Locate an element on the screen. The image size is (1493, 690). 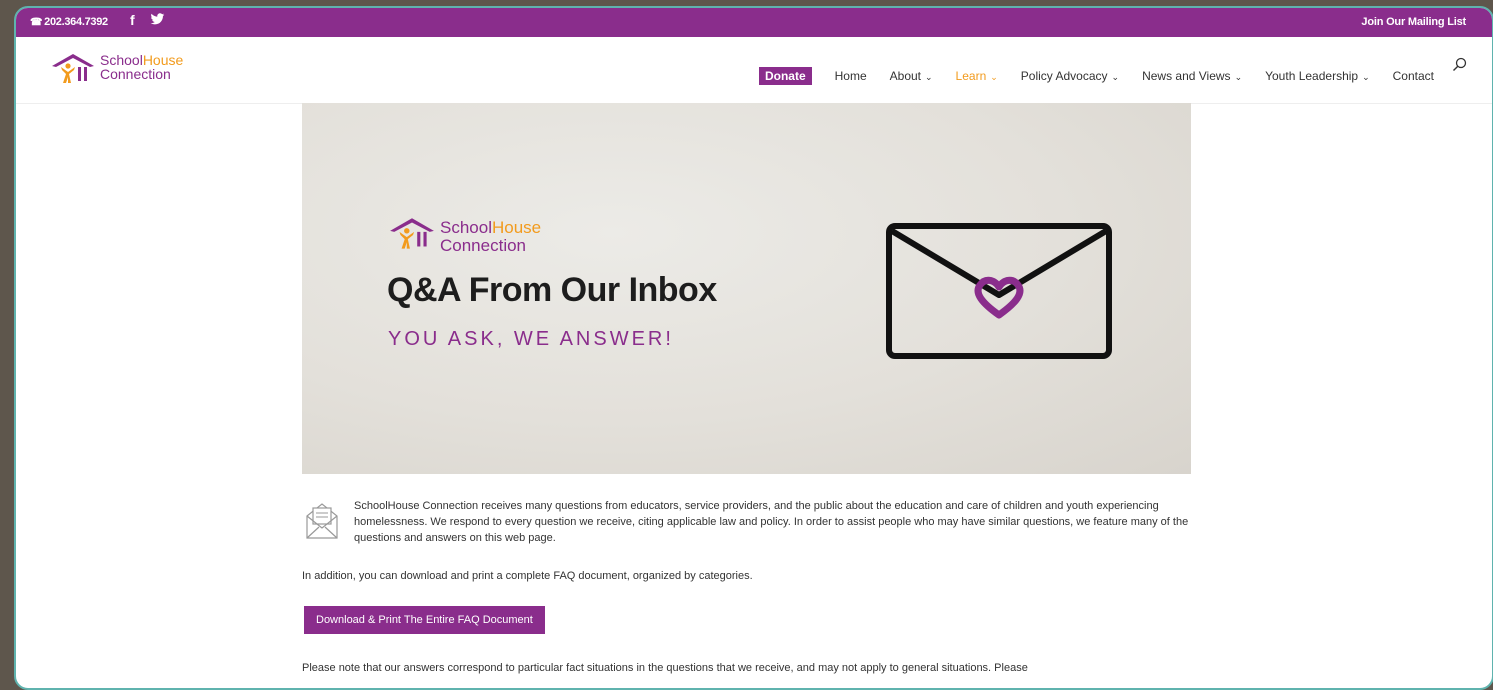
phone-link: ☎ 202.364.7392 is located at coordinates (69, 22).